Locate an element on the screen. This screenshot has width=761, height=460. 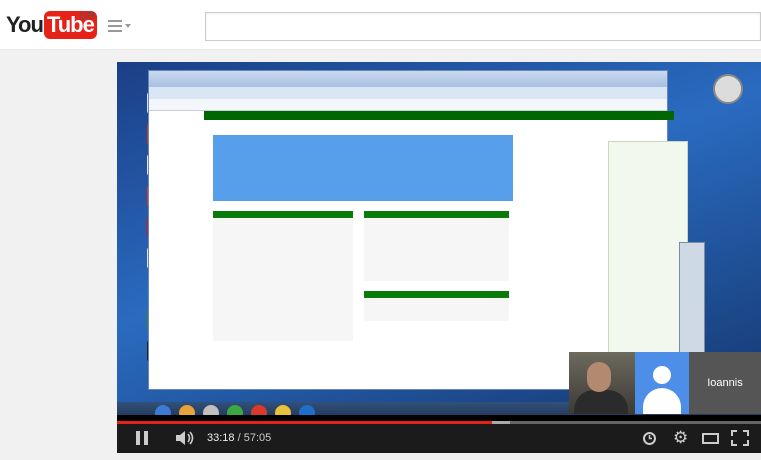
person-icon is located at coordinates (662, 375).